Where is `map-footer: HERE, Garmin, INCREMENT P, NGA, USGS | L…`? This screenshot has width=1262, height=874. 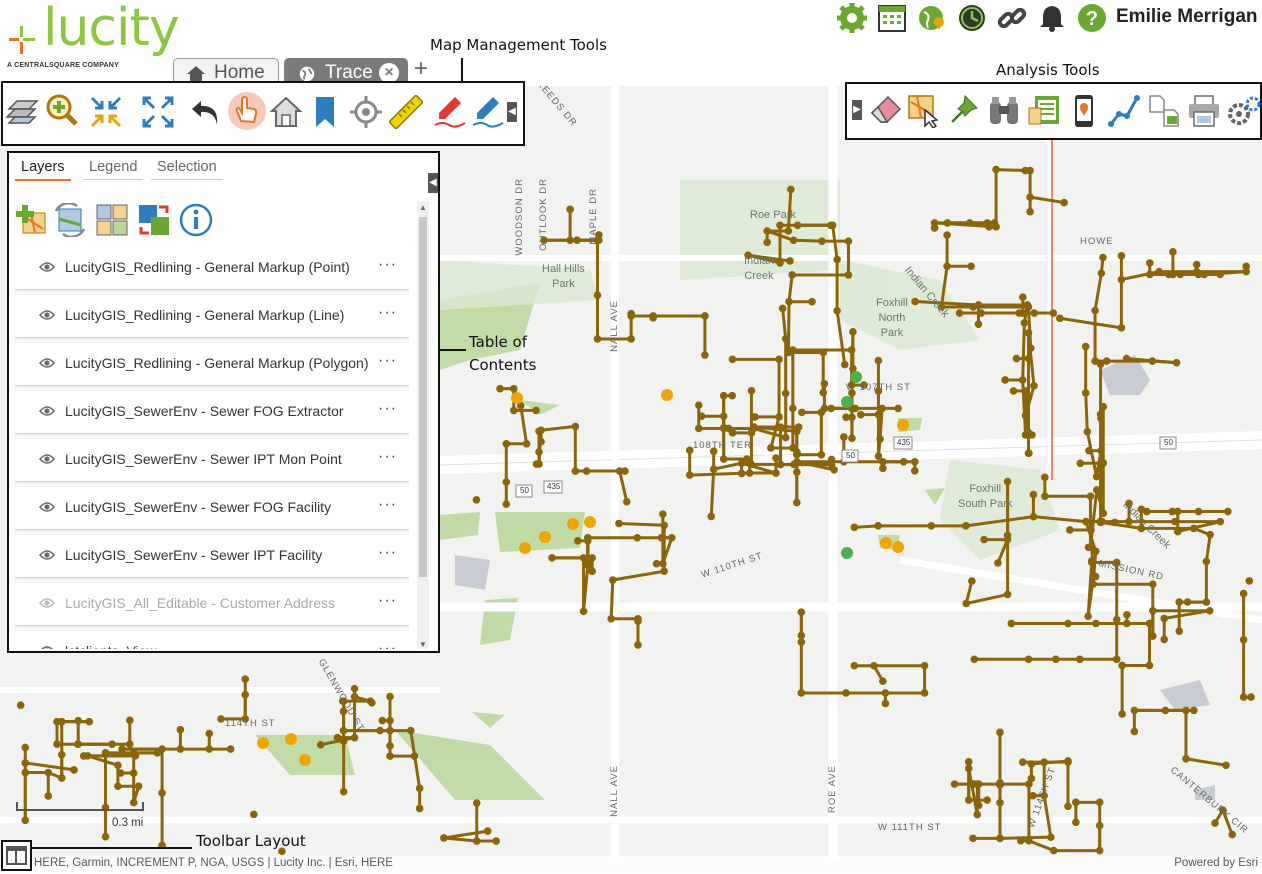
map-footer: HERE, Garmin, INCREMENT P, NGA, USGS | L… is located at coordinates (631, 864).